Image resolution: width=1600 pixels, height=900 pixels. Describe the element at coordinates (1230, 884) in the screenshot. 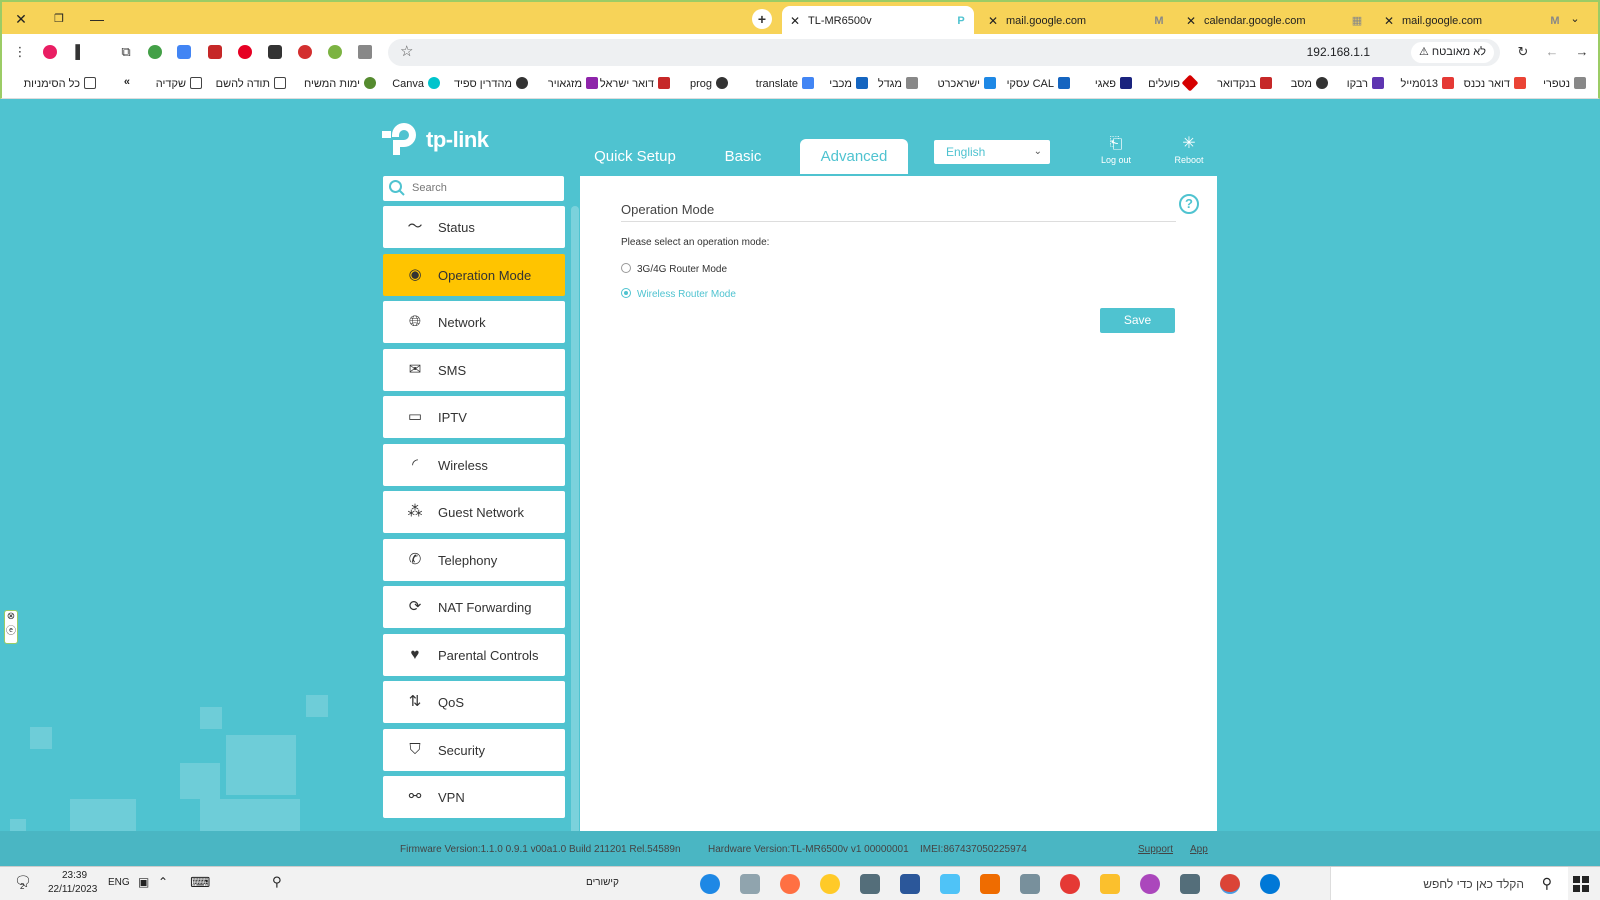

I see `chrome-icon` at that location.